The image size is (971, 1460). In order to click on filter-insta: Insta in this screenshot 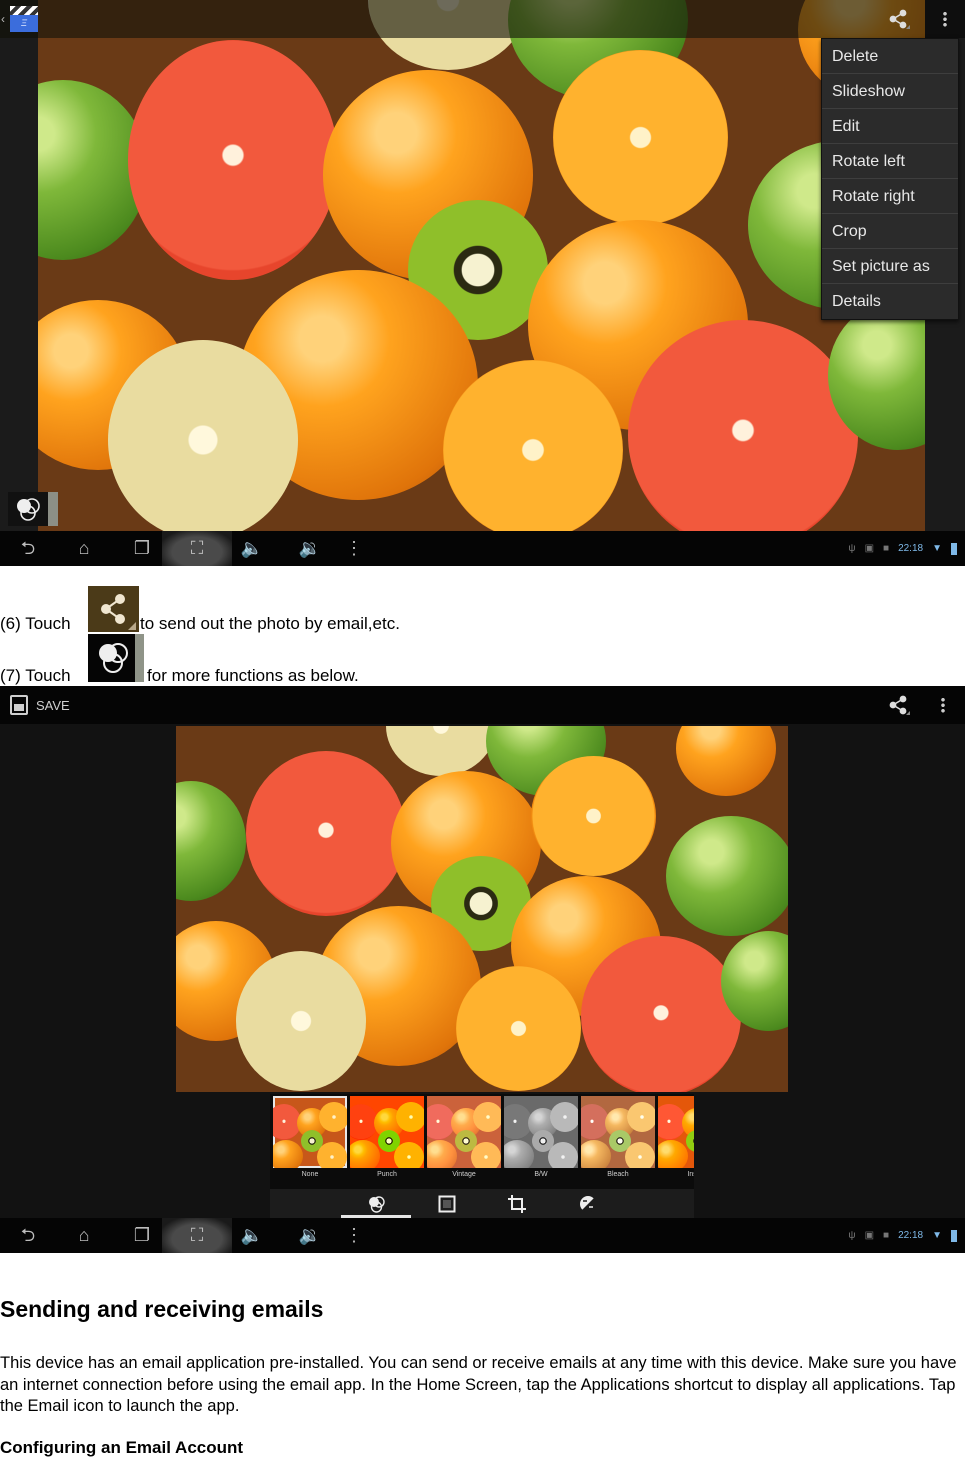, I will do `click(676, 1141)`.